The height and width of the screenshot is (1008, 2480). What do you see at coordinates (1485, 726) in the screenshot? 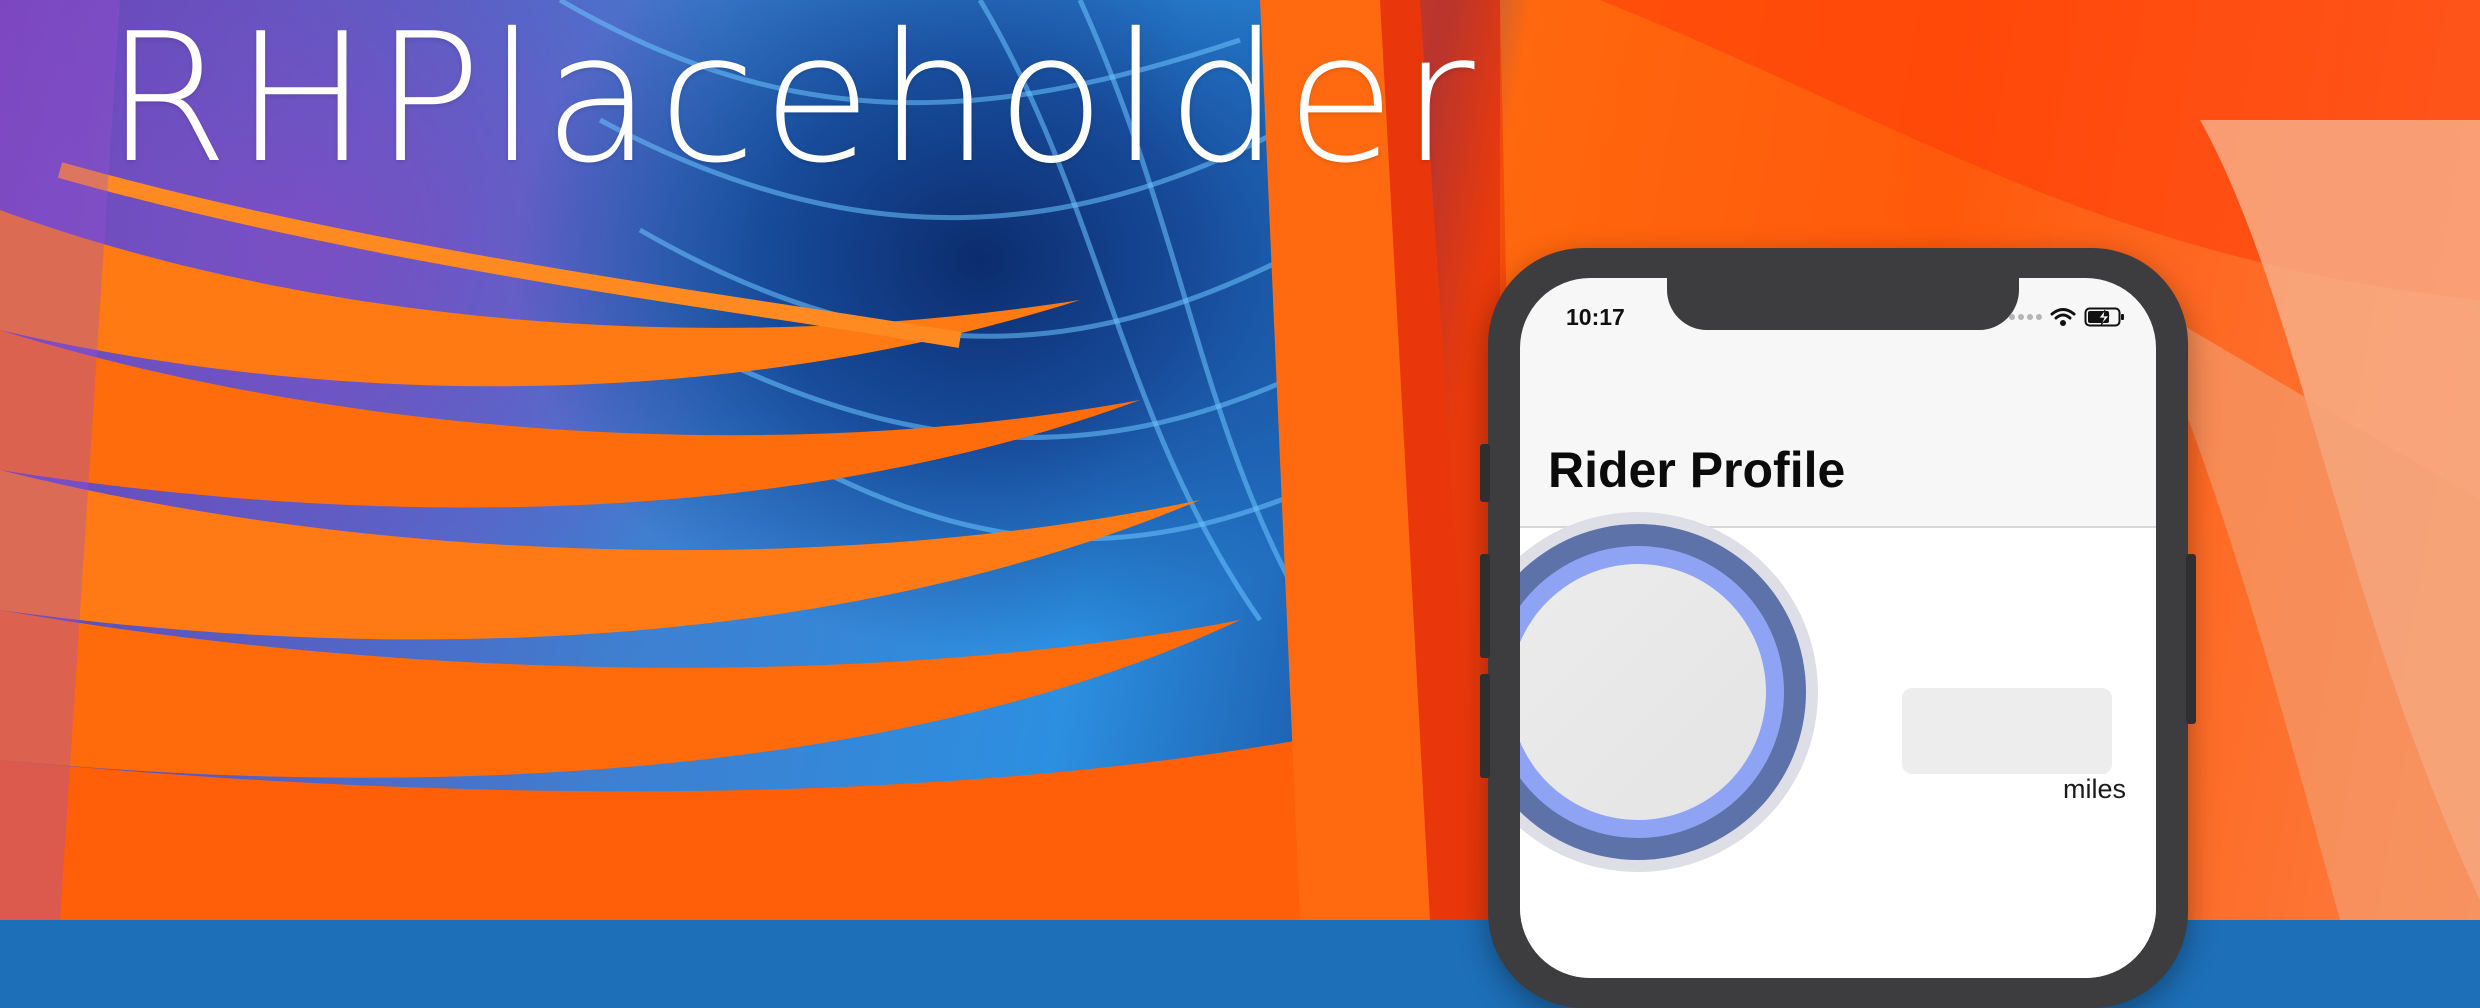
I see `volume-down-button` at bounding box center [1485, 726].